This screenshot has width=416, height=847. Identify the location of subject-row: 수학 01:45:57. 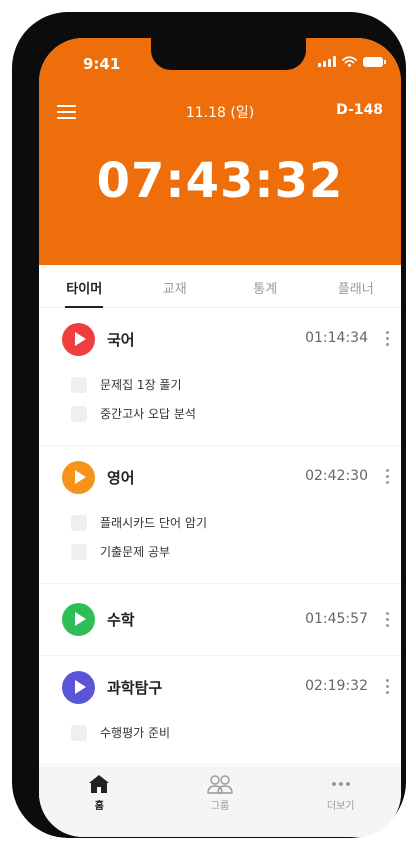
(220, 619).